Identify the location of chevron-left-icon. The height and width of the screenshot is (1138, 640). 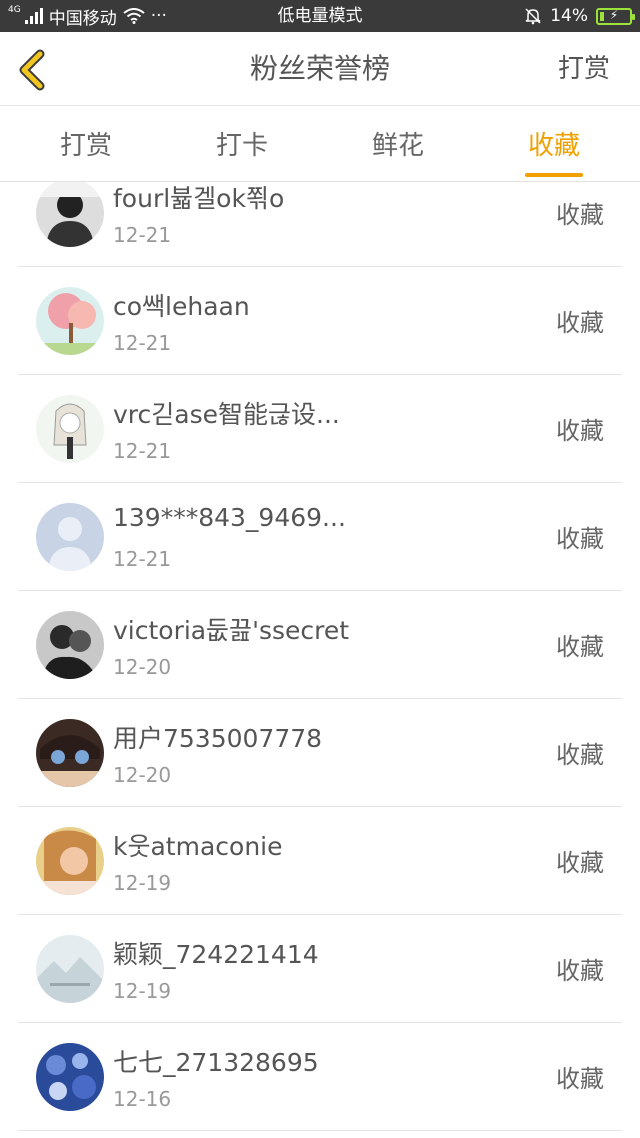
(32, 70).